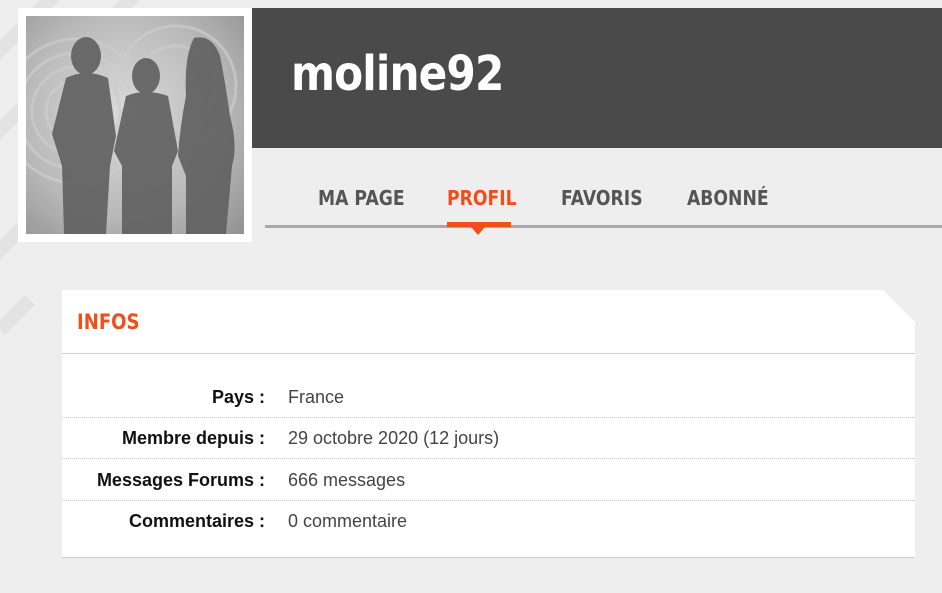 This screenshot has width=942, height=593. I want to click on silhouettes-avatar-icon, so click(135, 125).